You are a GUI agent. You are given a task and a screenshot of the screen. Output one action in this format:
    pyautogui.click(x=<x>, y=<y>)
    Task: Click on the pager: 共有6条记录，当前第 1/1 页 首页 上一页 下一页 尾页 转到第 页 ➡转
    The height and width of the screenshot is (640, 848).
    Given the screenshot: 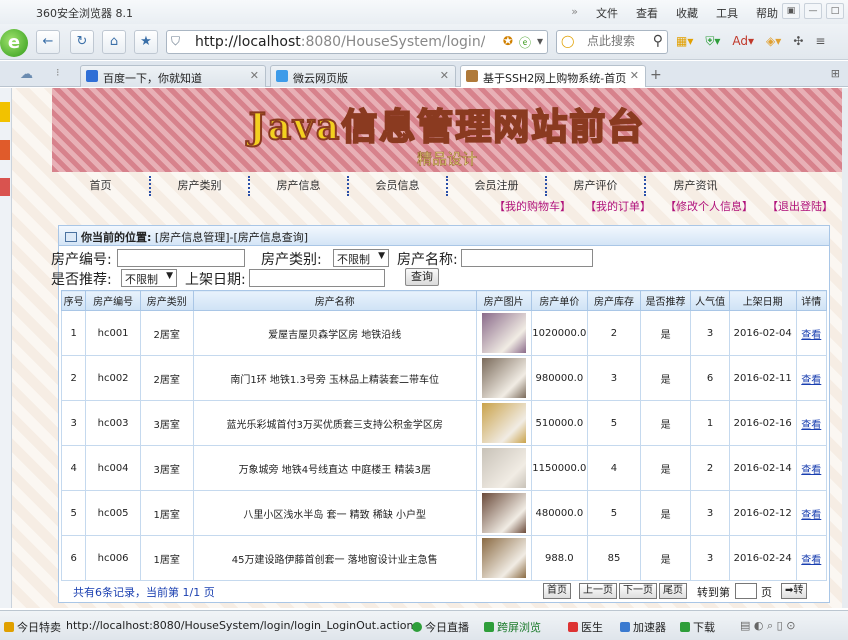 What is the action you would take?
    pyautogui.click(x=444, y=591)
    